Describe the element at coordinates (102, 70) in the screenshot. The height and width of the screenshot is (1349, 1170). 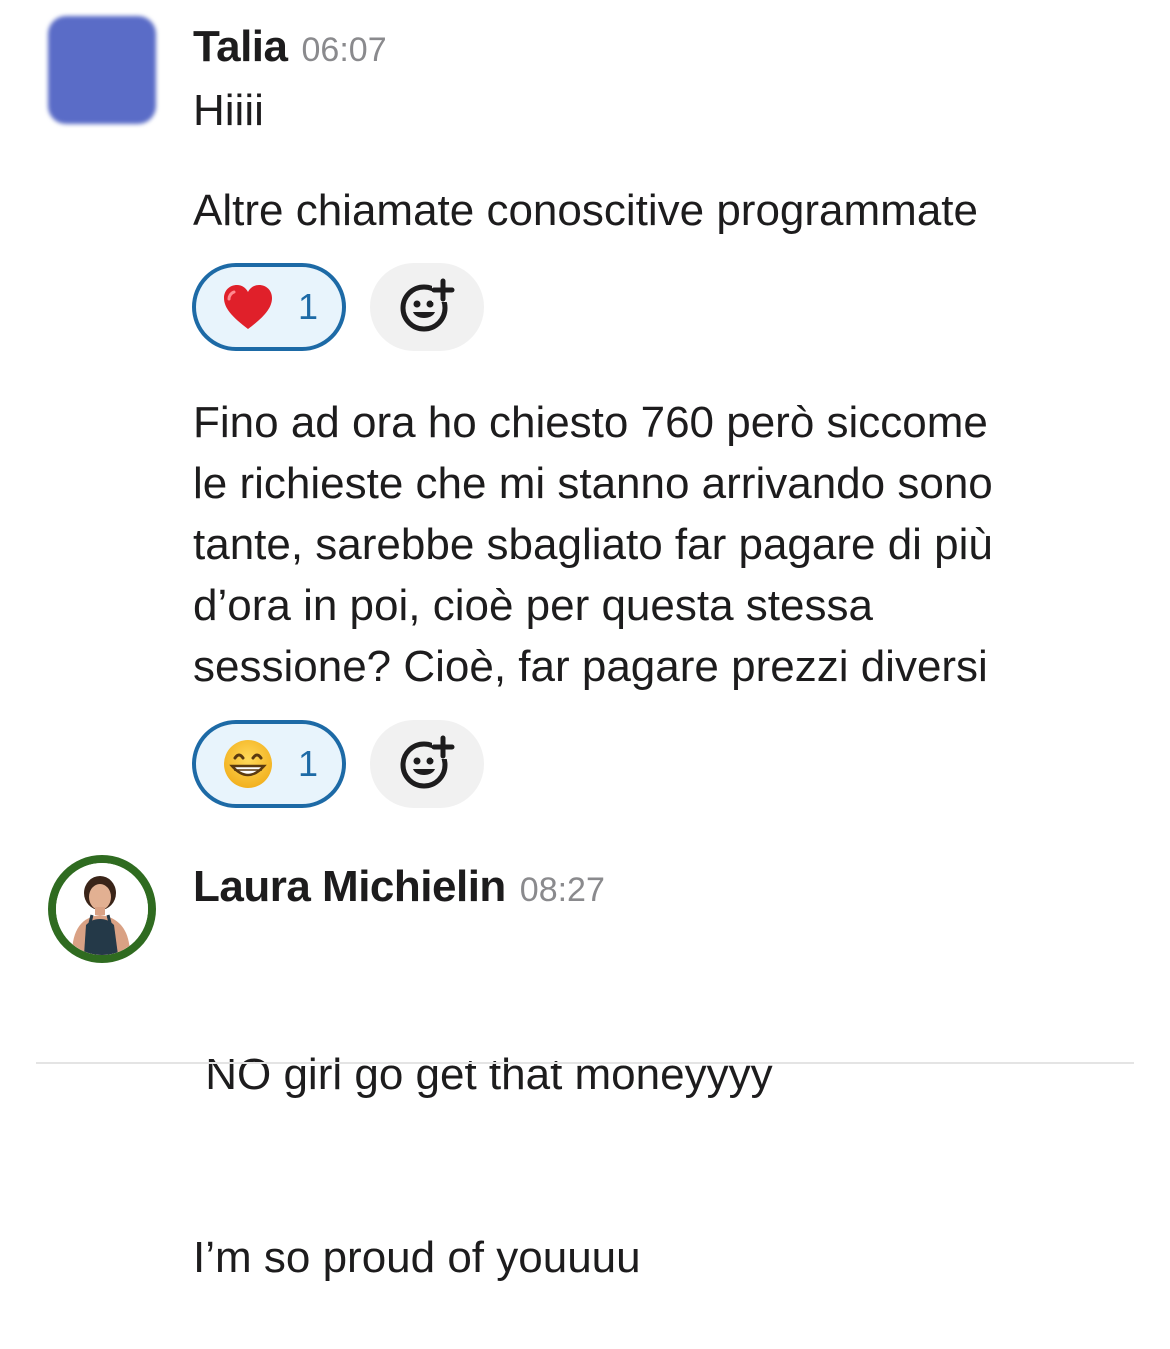
I see `avatar-talia` at that location.